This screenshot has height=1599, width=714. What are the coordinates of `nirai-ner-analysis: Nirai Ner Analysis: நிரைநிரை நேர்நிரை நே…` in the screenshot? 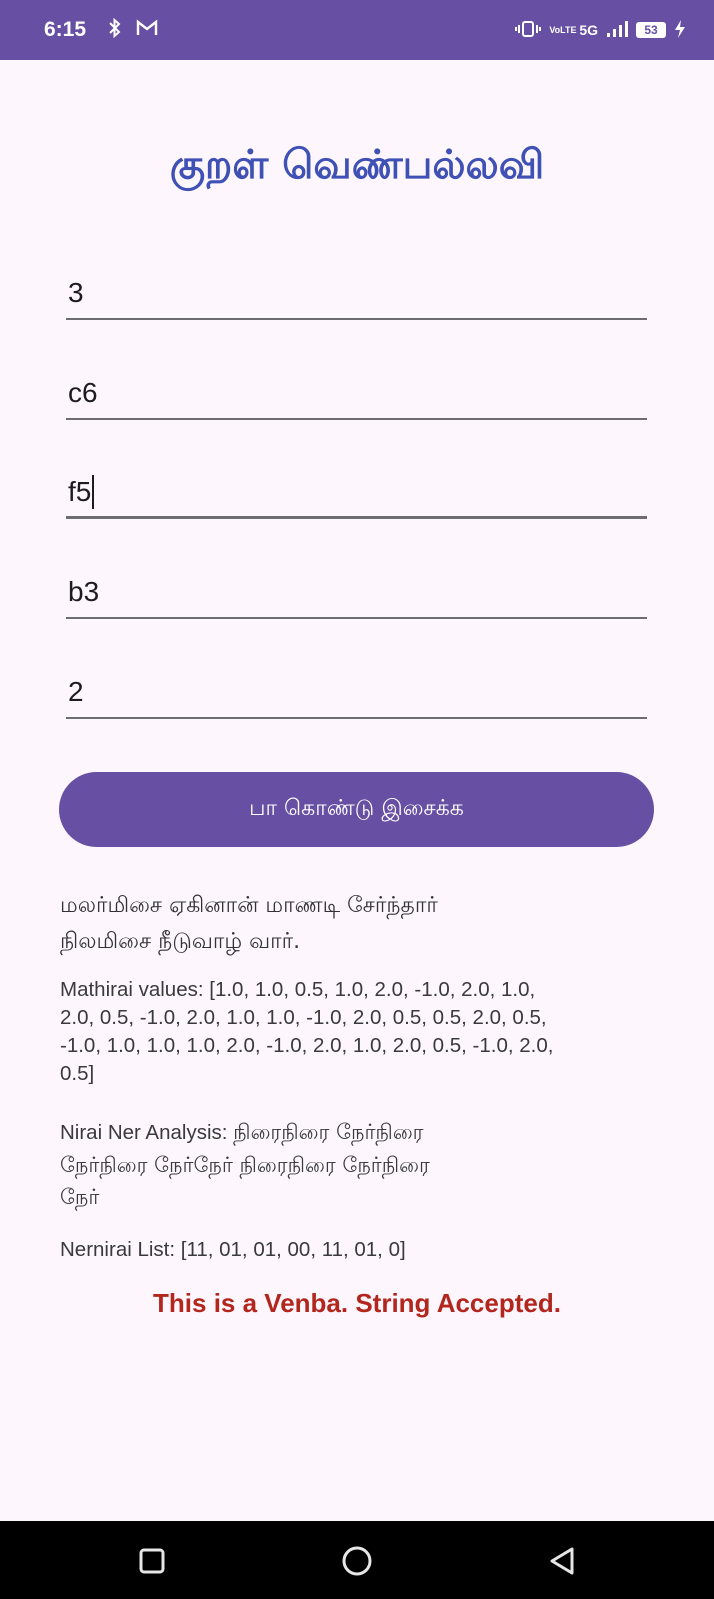 It's located at (360, 1164).